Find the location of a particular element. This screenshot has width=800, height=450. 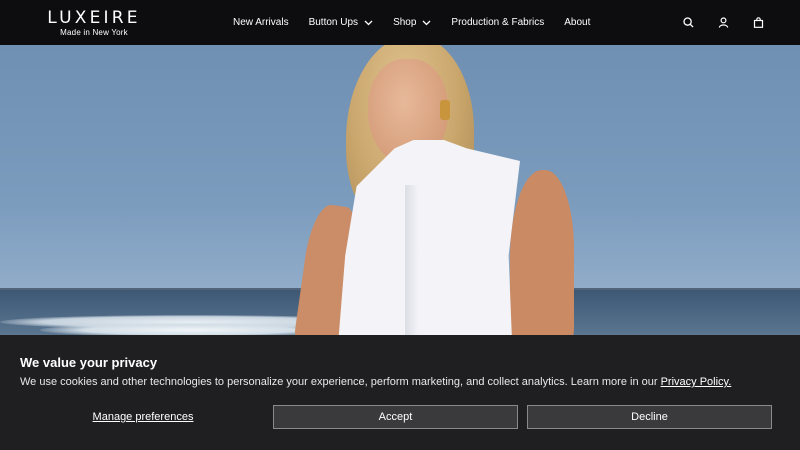

nav-item-label: About is located at coordinates (577, 22).